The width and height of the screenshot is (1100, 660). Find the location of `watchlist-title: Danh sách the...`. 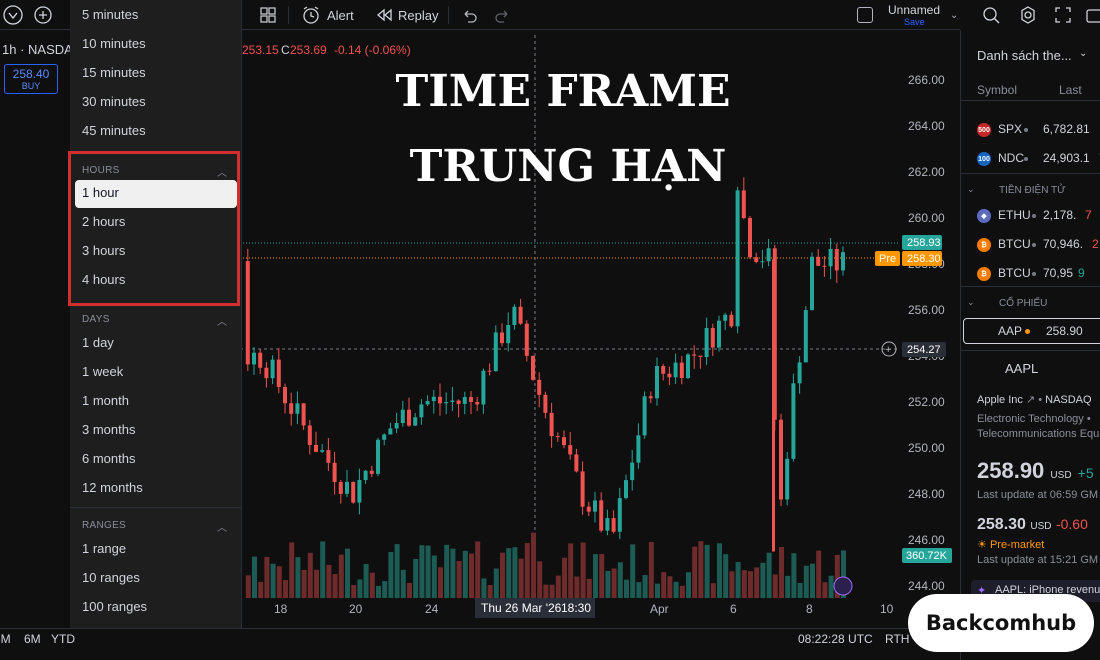

watchlist-title: Danh sách the... is located at coordinates (1024, 55).